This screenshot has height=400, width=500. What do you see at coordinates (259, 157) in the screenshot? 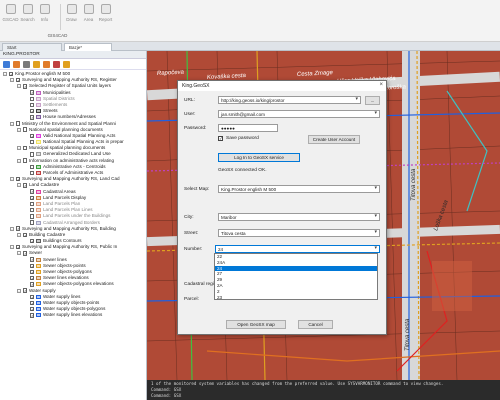
I see `login-button: Log In to GeoSX service` at bounding box center [259, 157].